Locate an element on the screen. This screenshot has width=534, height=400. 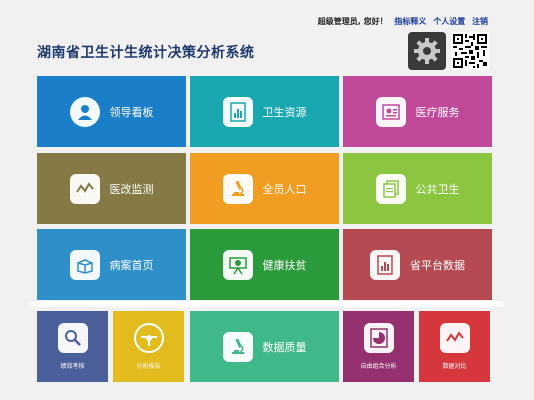
user-bar: 超级管理员, 您好！ 指标释义 个人设置 注销 is located at coordinates (403, 21).